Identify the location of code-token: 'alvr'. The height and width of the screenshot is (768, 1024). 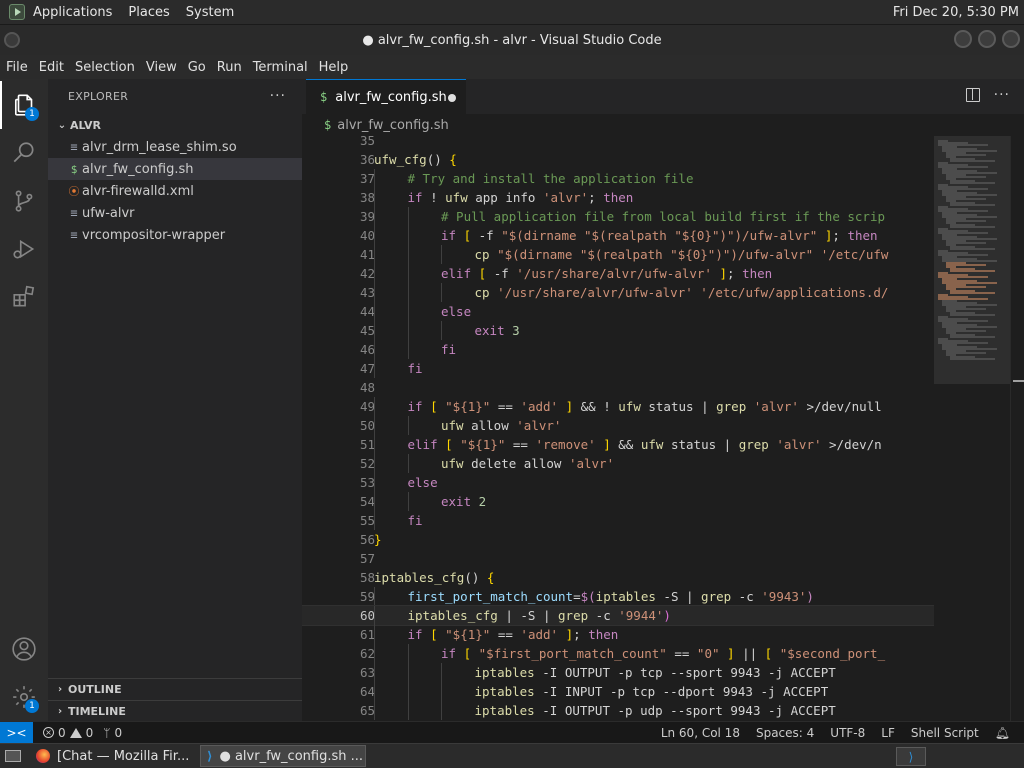
(776, 406).